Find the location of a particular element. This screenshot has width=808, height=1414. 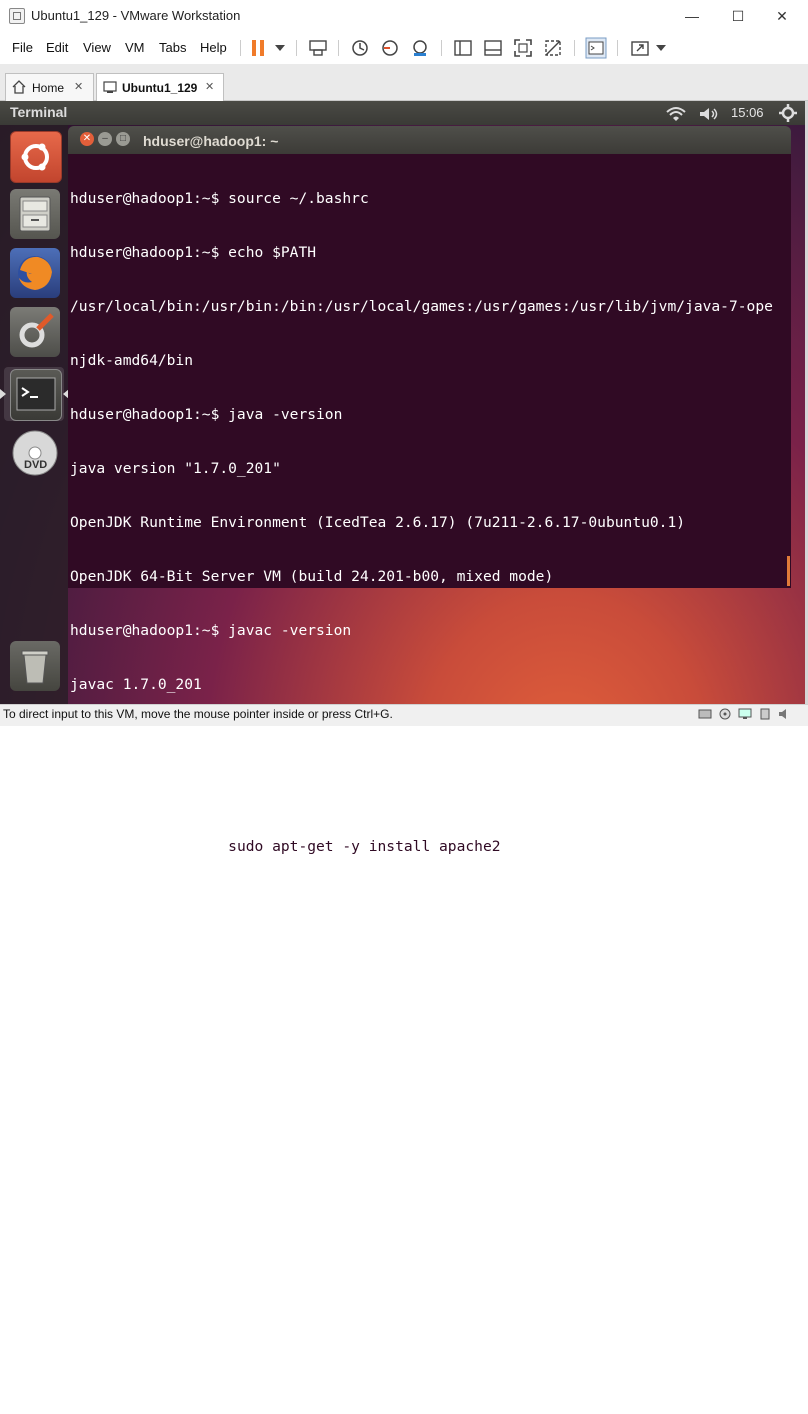

terminal-line: Reading state information... Done is located at coordinates (215, 1224).